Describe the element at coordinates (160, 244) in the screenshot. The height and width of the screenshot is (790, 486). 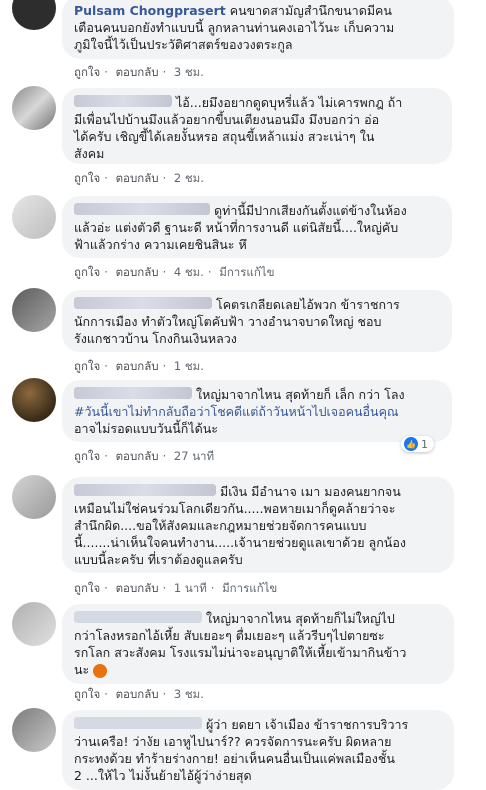
I see `comment-text: ฟ้าแล้วกร่าง ความเคยชินสินะ หึ` at that location.